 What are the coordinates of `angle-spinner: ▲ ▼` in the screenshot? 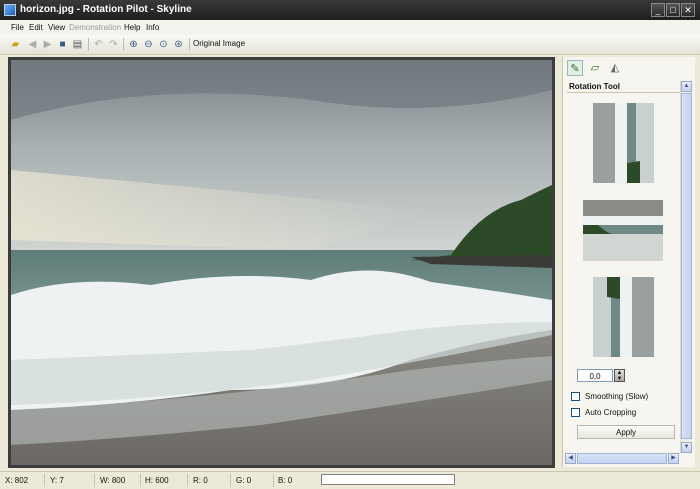 It's located at (619, 375).